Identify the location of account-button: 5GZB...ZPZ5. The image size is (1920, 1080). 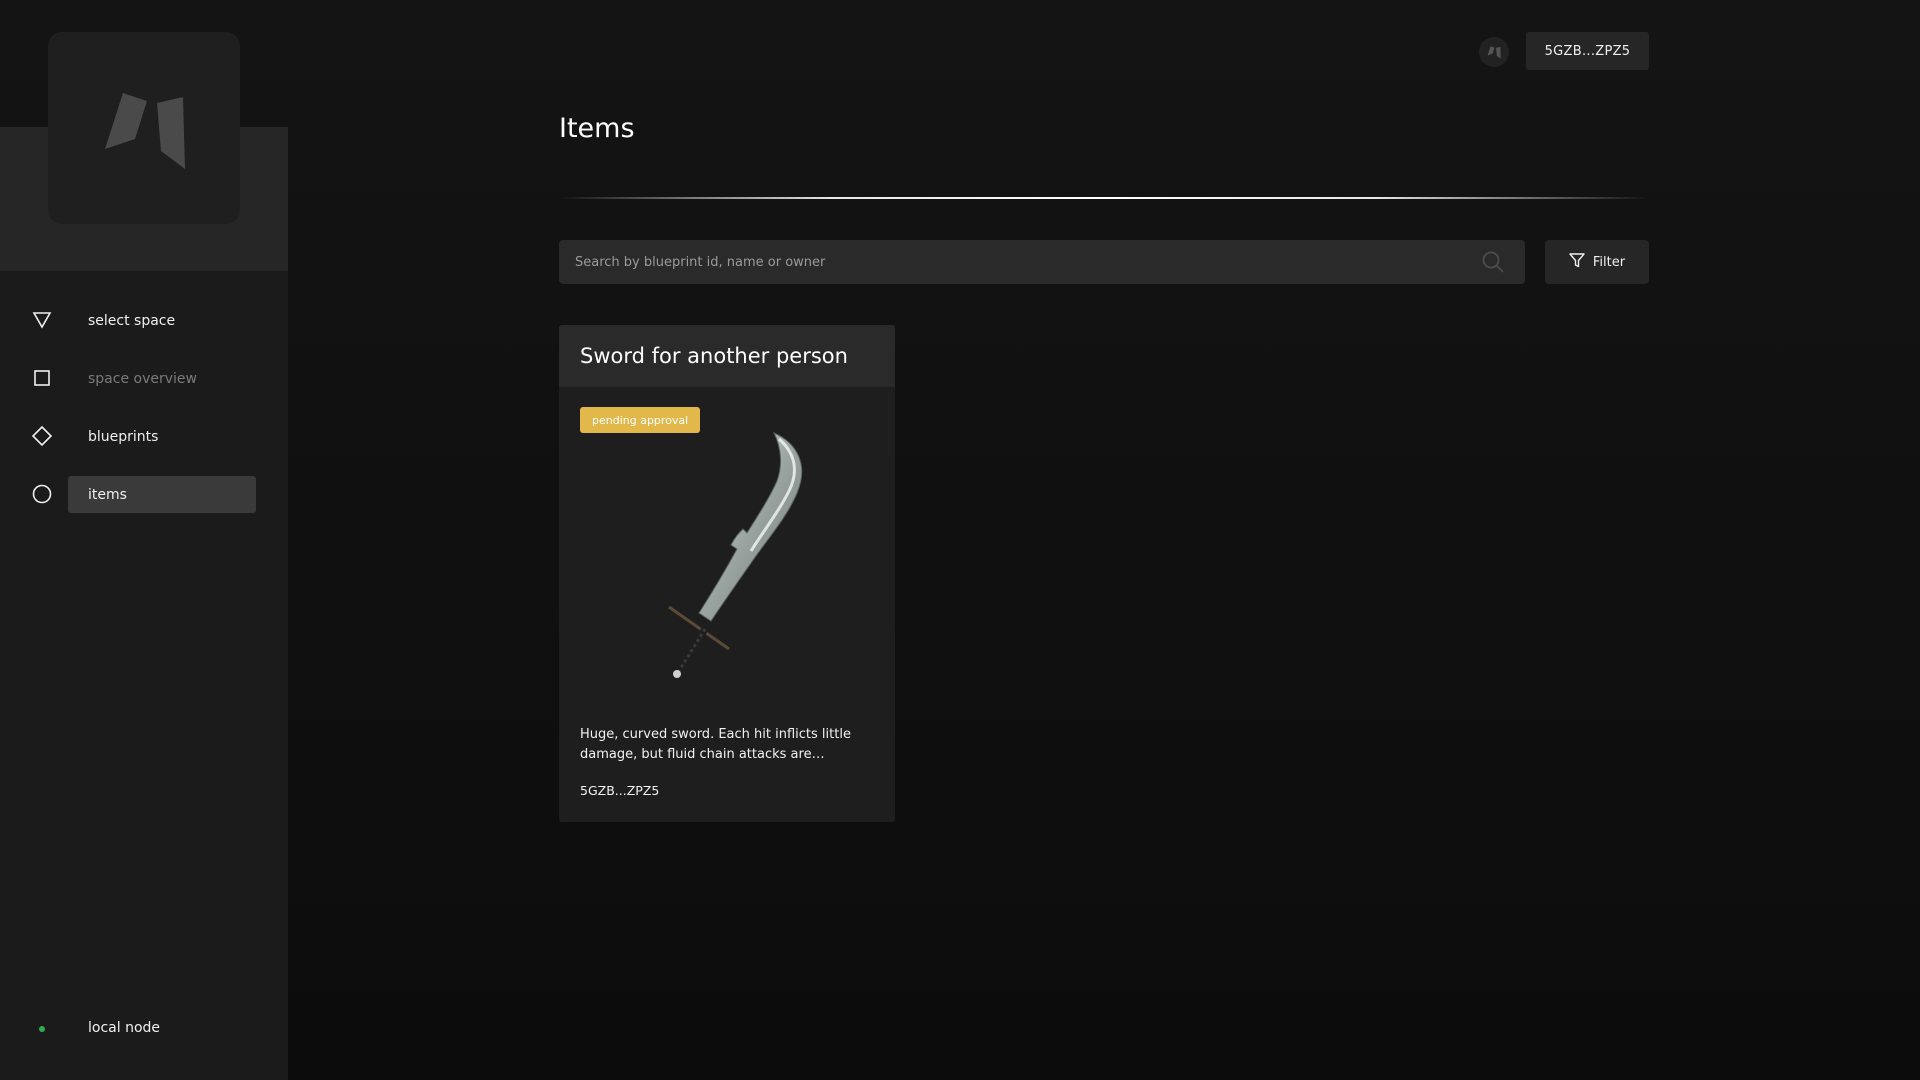
(1587, 51).